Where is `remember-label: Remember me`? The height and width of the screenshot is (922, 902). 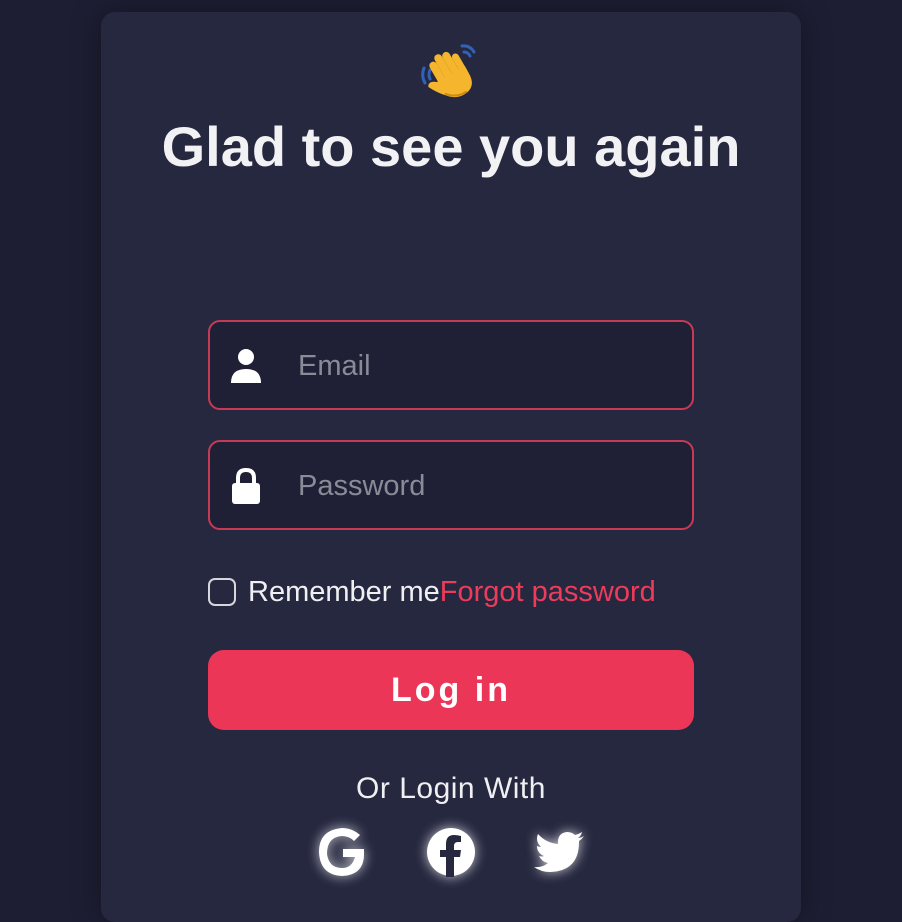 remember-label: Remember me is located at coordinates (344, 592).